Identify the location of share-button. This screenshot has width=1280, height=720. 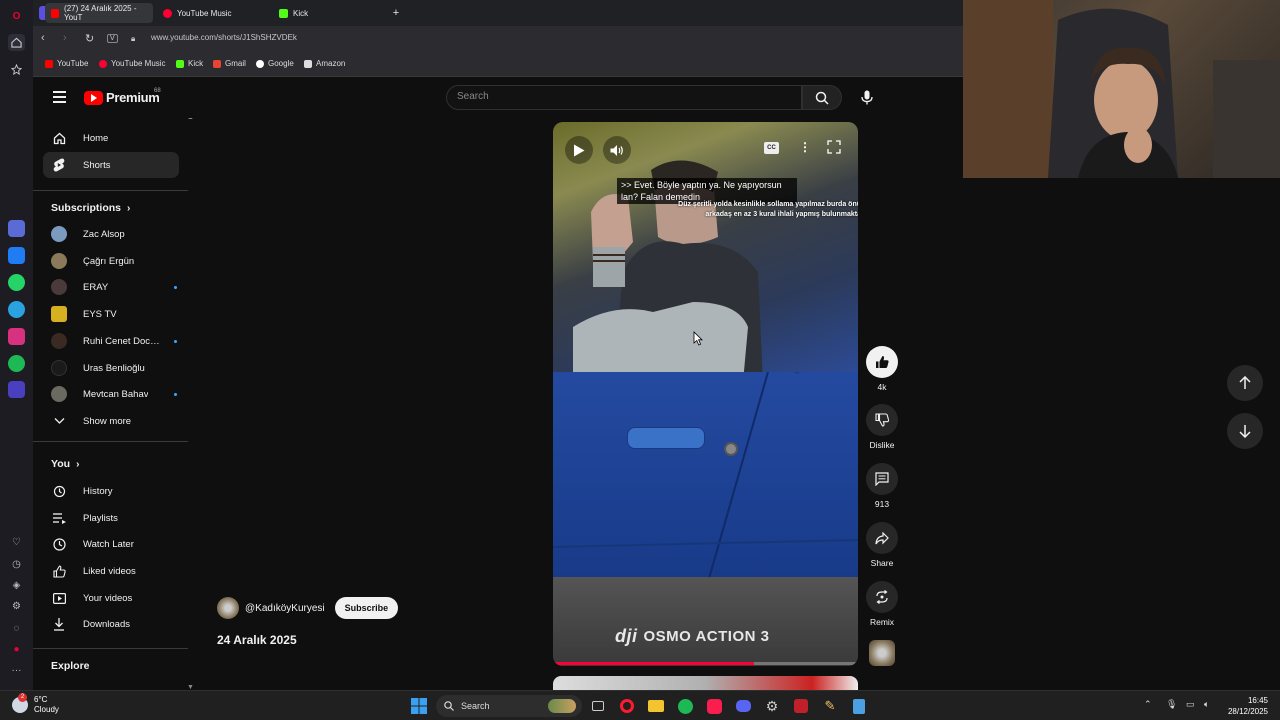
(882, 538).